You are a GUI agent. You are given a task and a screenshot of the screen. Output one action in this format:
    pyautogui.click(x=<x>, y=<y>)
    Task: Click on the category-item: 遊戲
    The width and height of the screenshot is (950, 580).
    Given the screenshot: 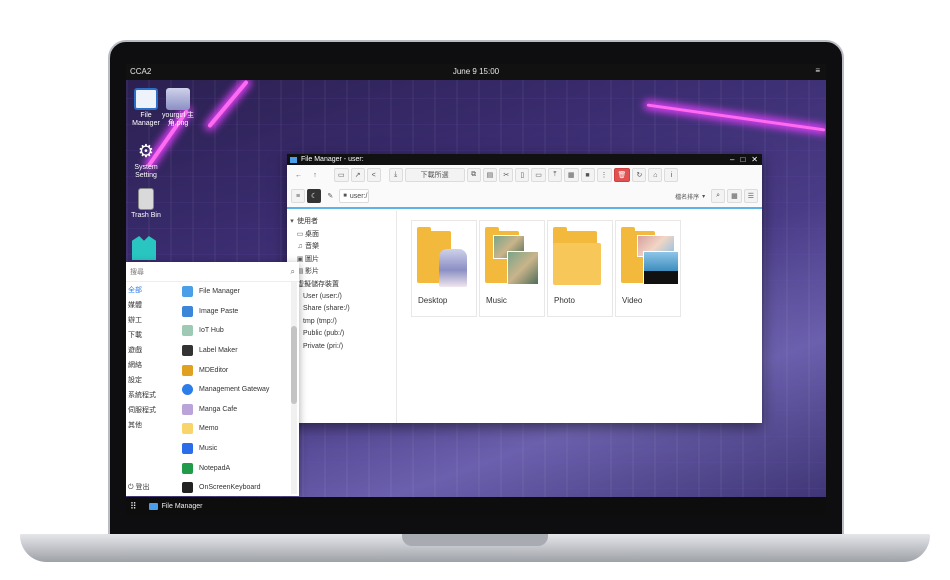 What is the action you would take?
    pyautogui.click(x=152, y=349)
    